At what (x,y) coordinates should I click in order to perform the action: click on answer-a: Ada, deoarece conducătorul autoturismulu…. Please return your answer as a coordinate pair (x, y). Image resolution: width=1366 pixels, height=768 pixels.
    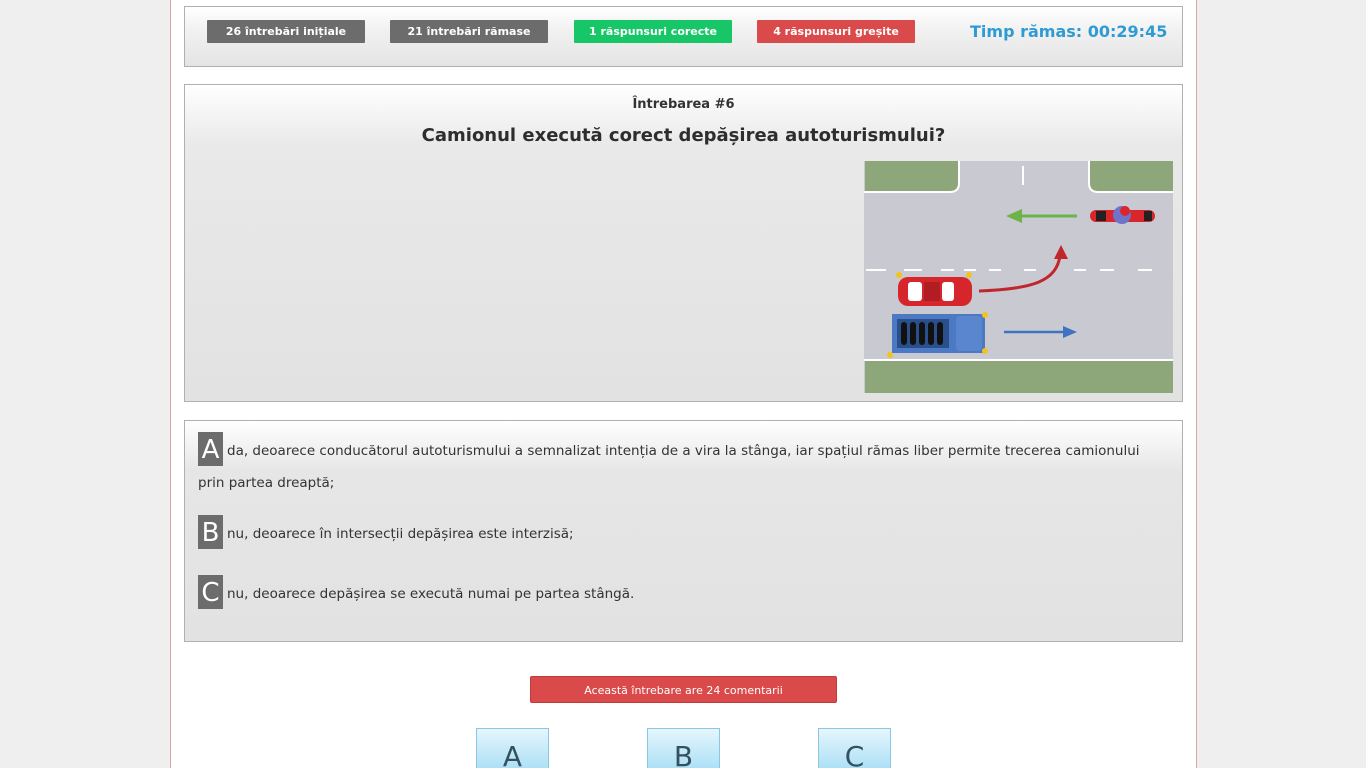
    Looking at the image, I should click on (678, 465).